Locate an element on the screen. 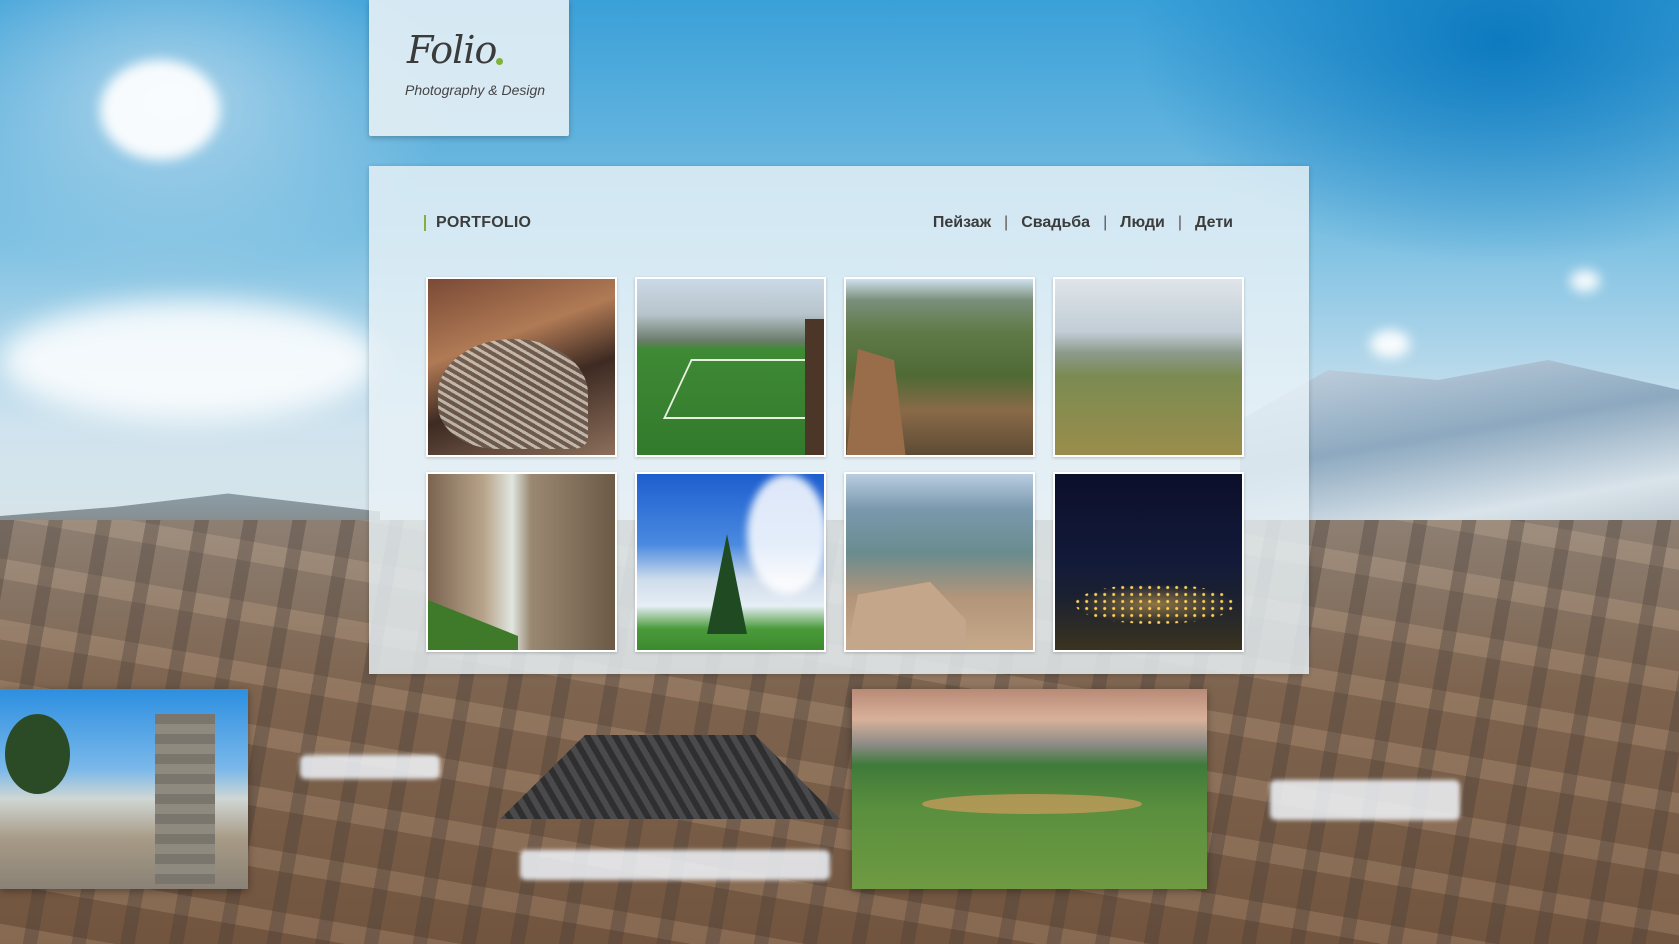 The image size is (1679, 944). floating-photo-field is located at coordinates (1029, 789).